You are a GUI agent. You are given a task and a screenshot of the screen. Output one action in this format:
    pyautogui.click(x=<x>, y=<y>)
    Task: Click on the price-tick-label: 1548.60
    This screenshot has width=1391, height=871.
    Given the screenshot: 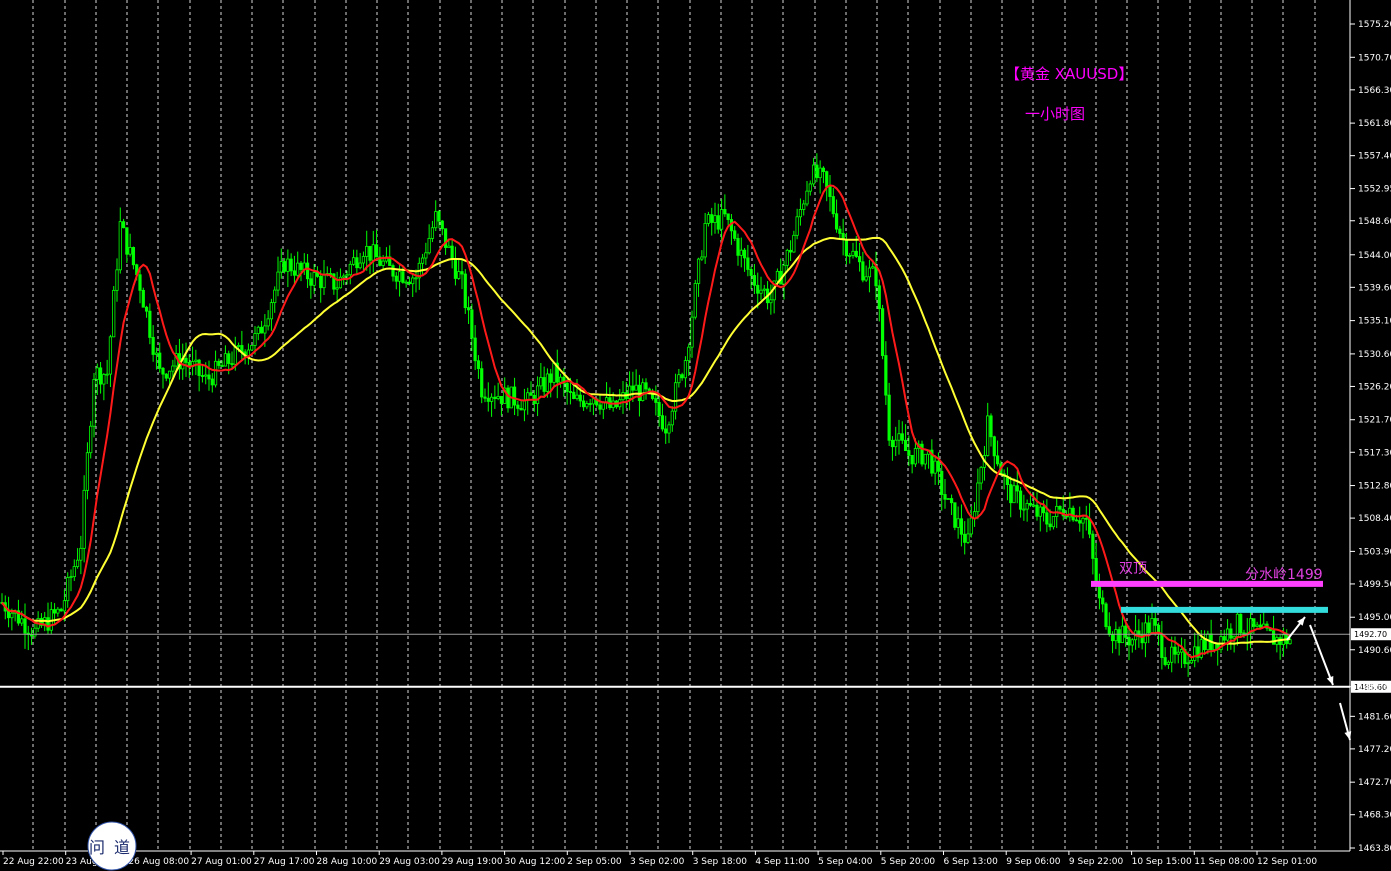 What is the action you would take?
    pyautogui.click(x=1374, y=222)
    